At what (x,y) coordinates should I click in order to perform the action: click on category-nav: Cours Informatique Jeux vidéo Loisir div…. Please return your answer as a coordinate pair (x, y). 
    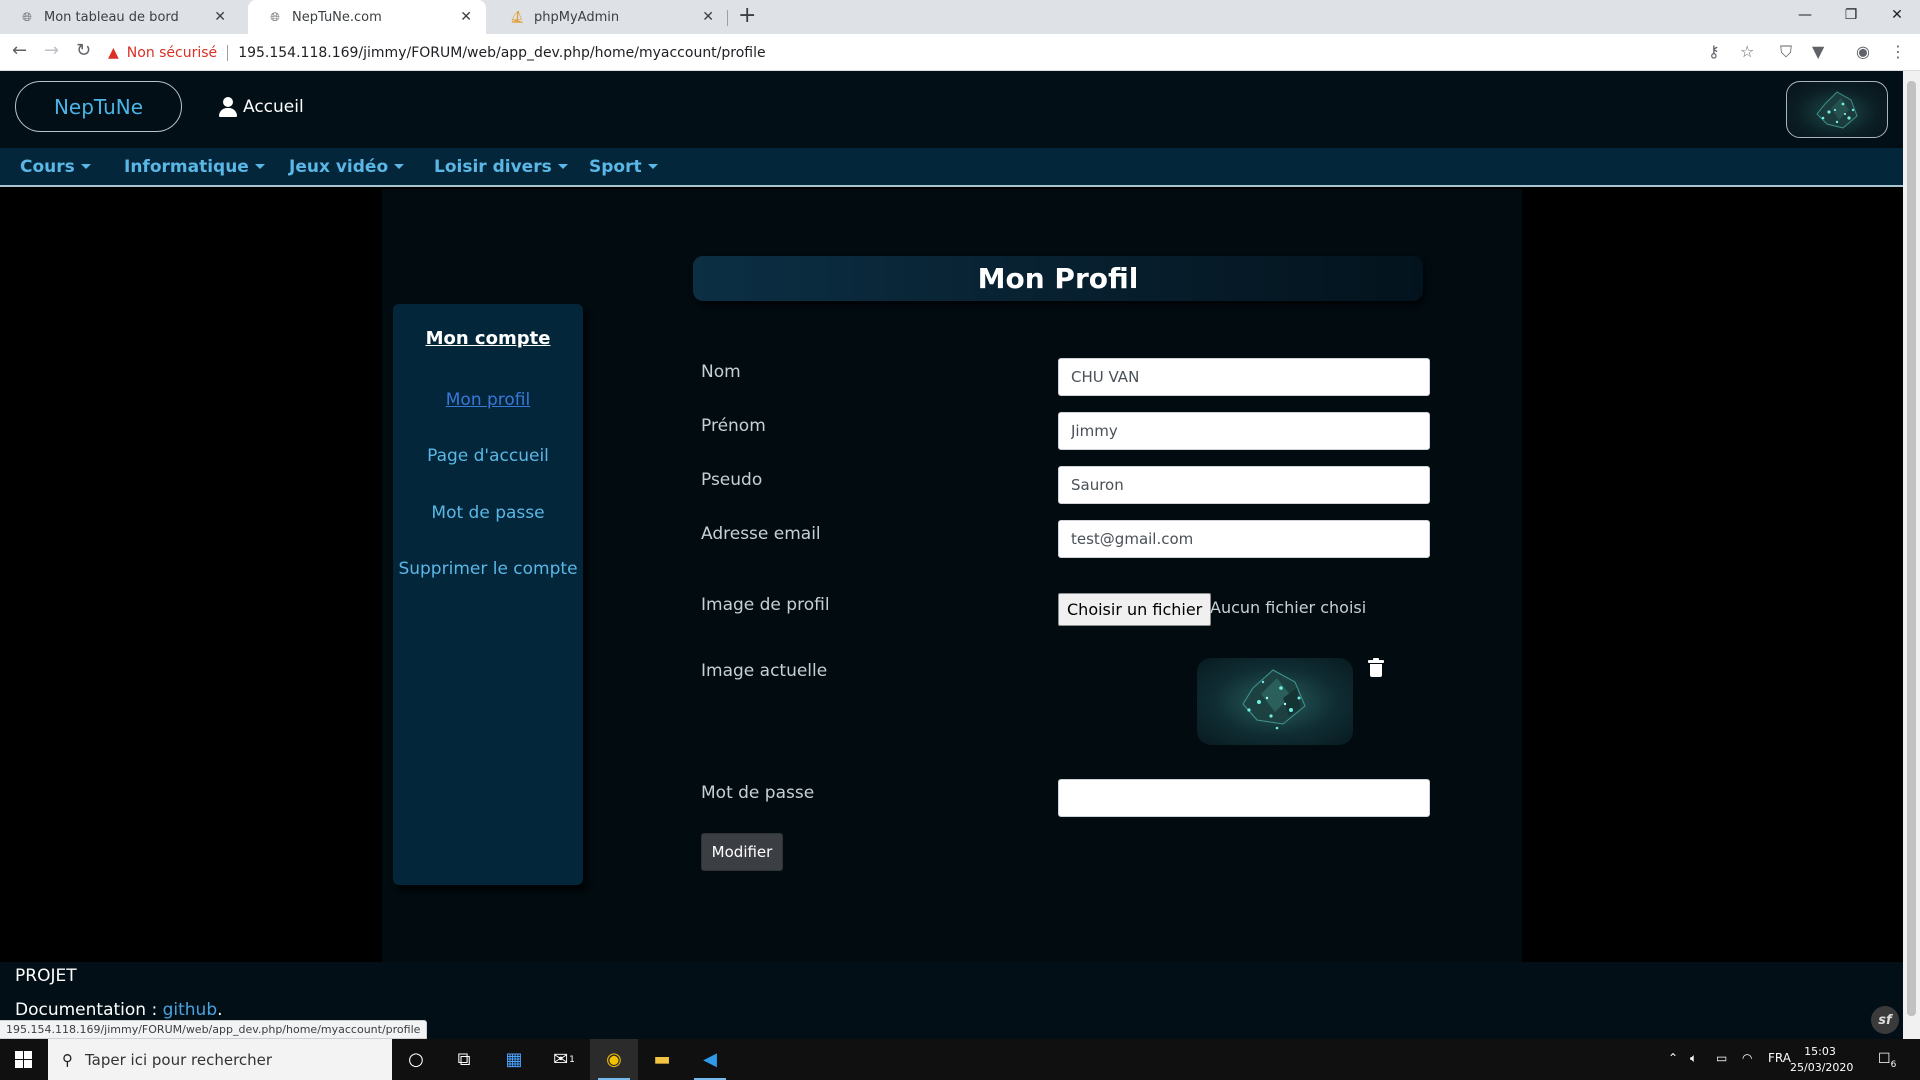
    Looking at the image, I should click on (951, 167).